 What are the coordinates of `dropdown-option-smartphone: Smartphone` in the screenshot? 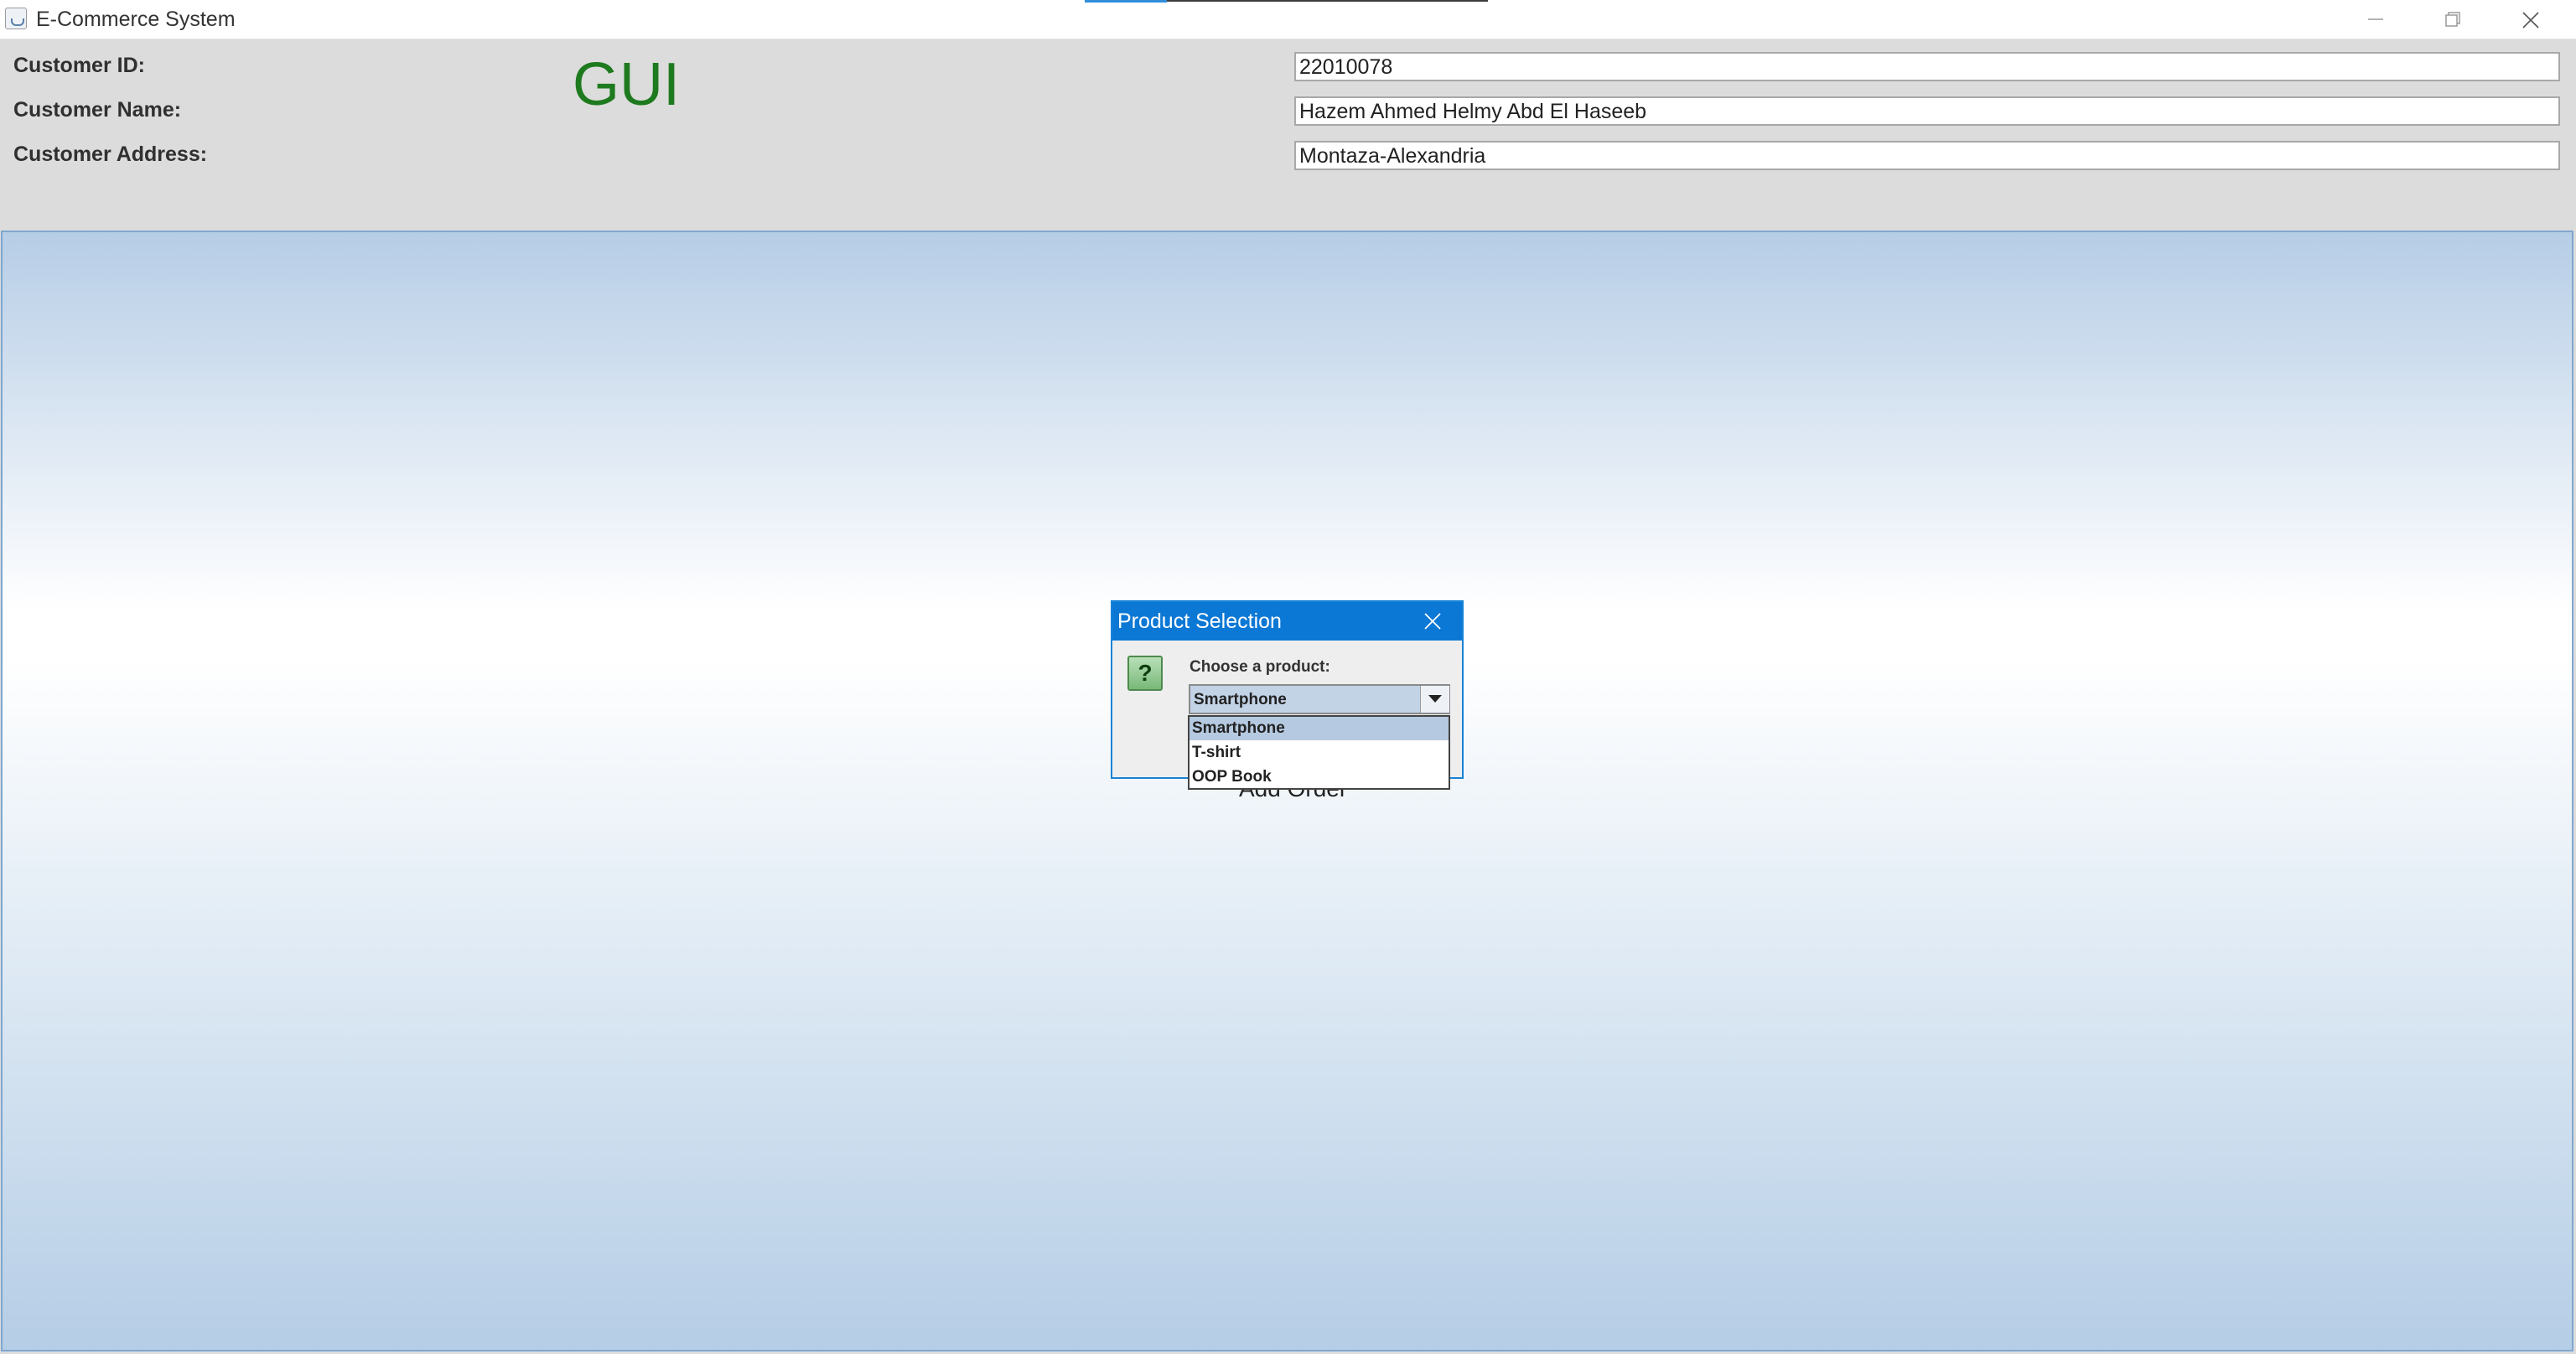 It's located at (1319, 728).